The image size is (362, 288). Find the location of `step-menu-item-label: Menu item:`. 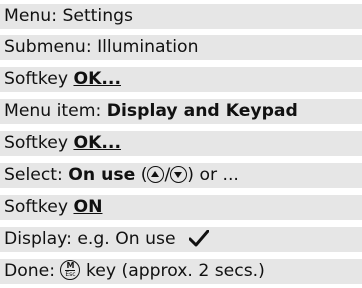

step-menu-item-label: Menu item: is located at coordinates (53, 111).